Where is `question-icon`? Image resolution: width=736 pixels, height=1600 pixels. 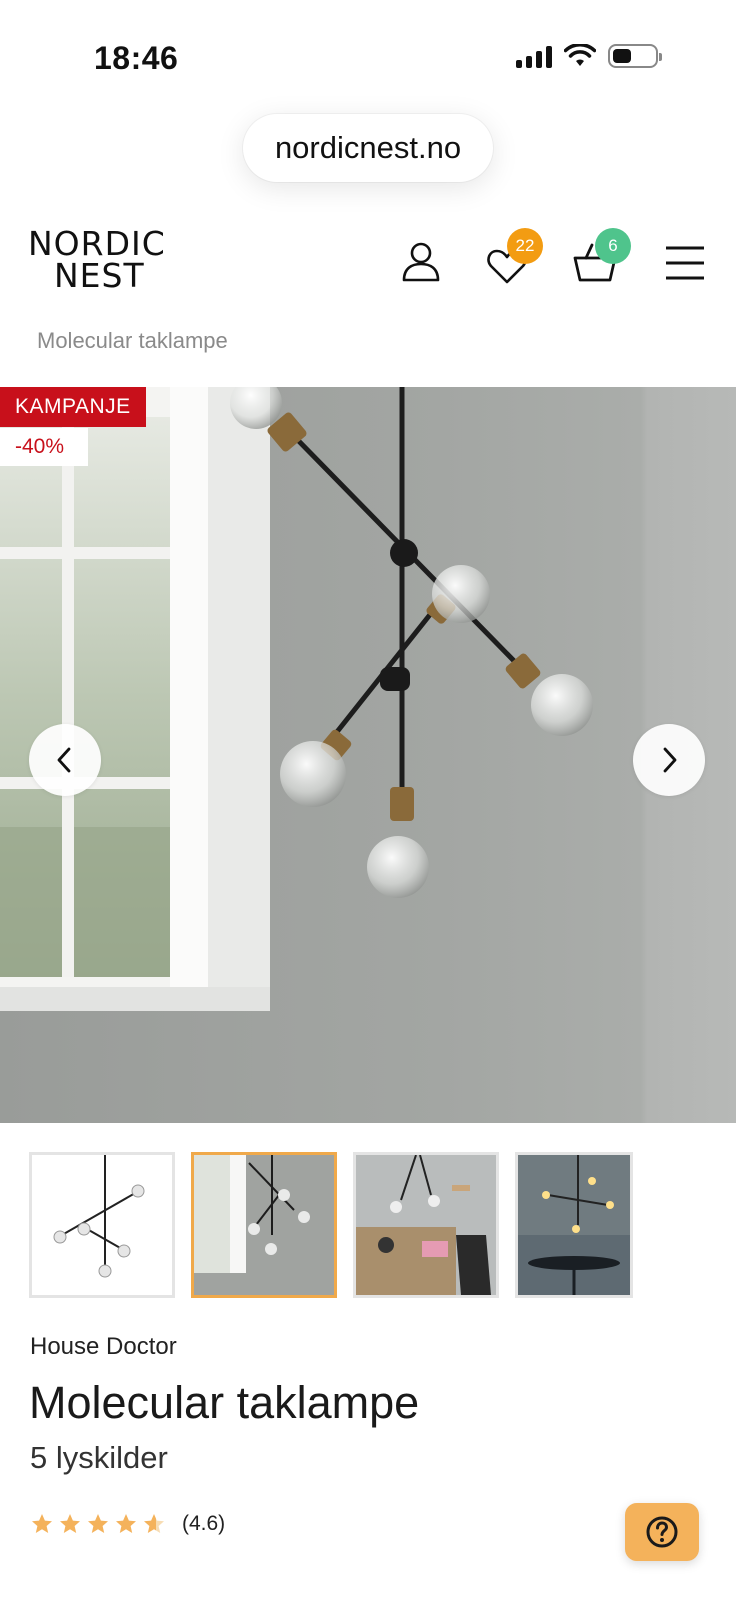 question-icon is located at coordinates (662, 1532).